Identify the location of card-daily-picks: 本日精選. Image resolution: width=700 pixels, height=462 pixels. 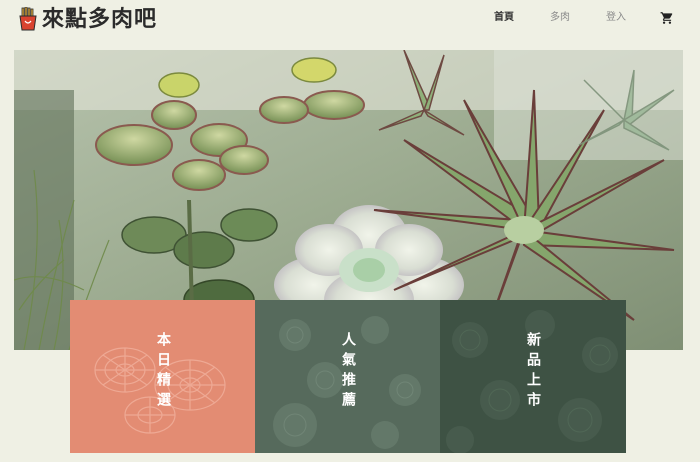
(163, 376).